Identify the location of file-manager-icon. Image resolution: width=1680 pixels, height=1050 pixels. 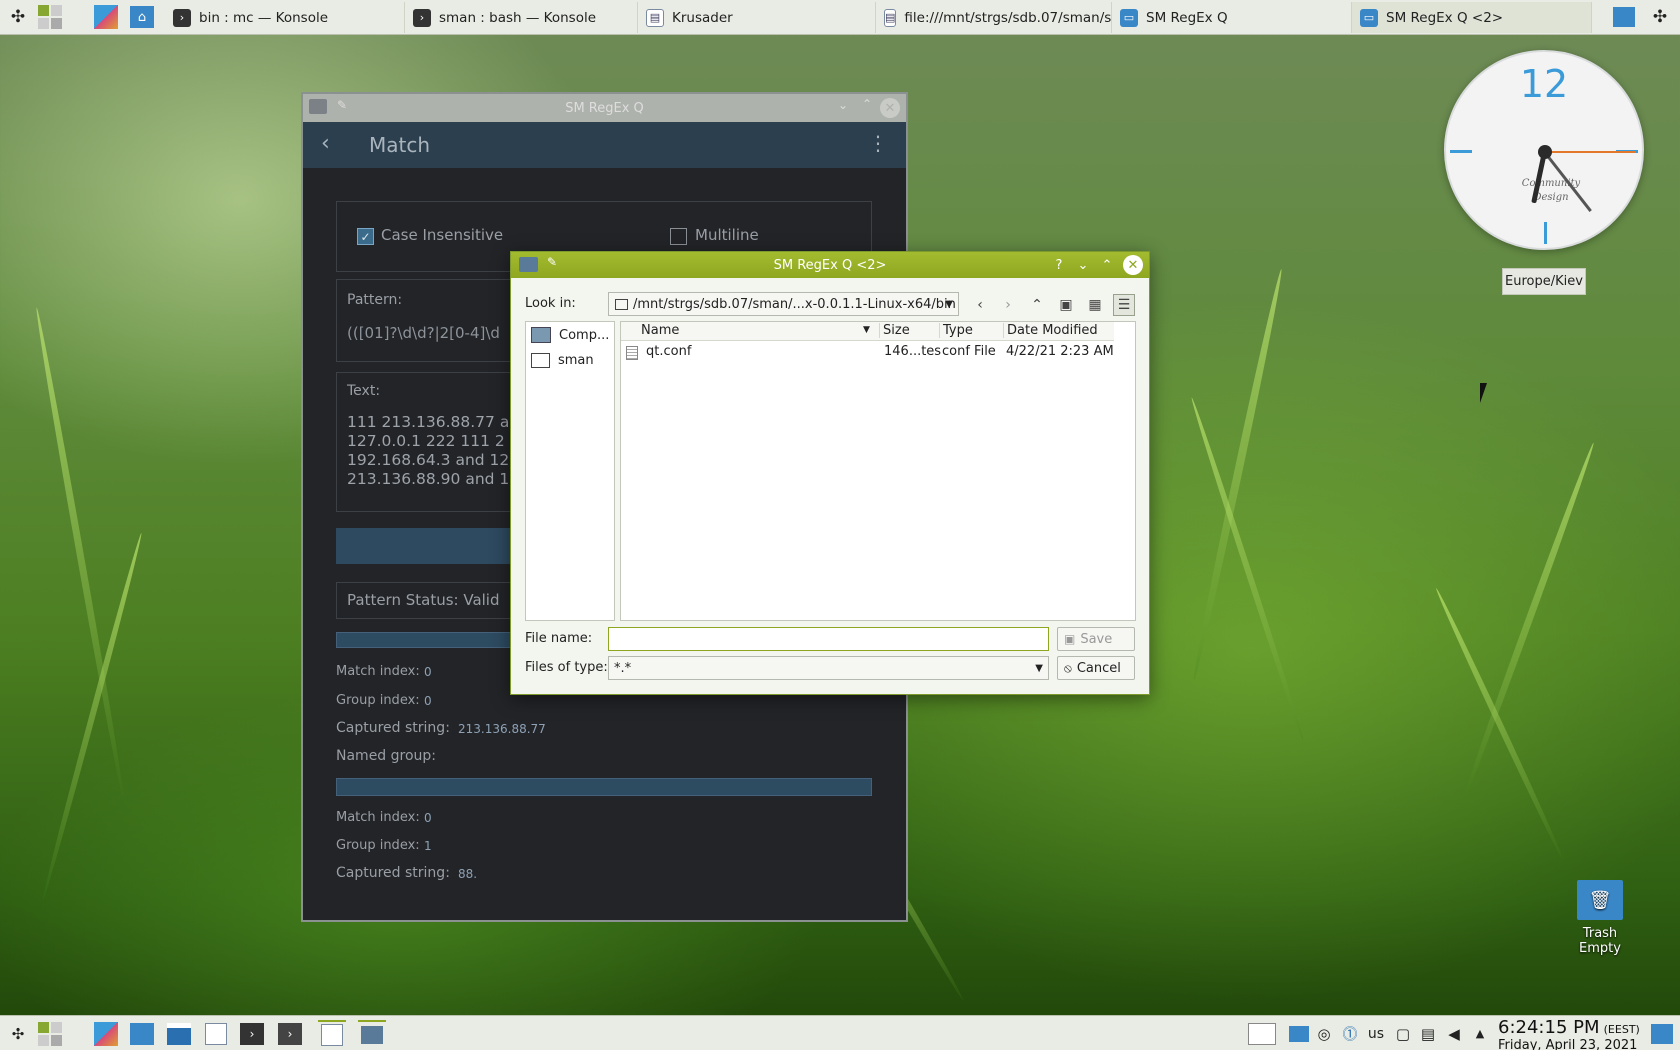
(179, 1033).